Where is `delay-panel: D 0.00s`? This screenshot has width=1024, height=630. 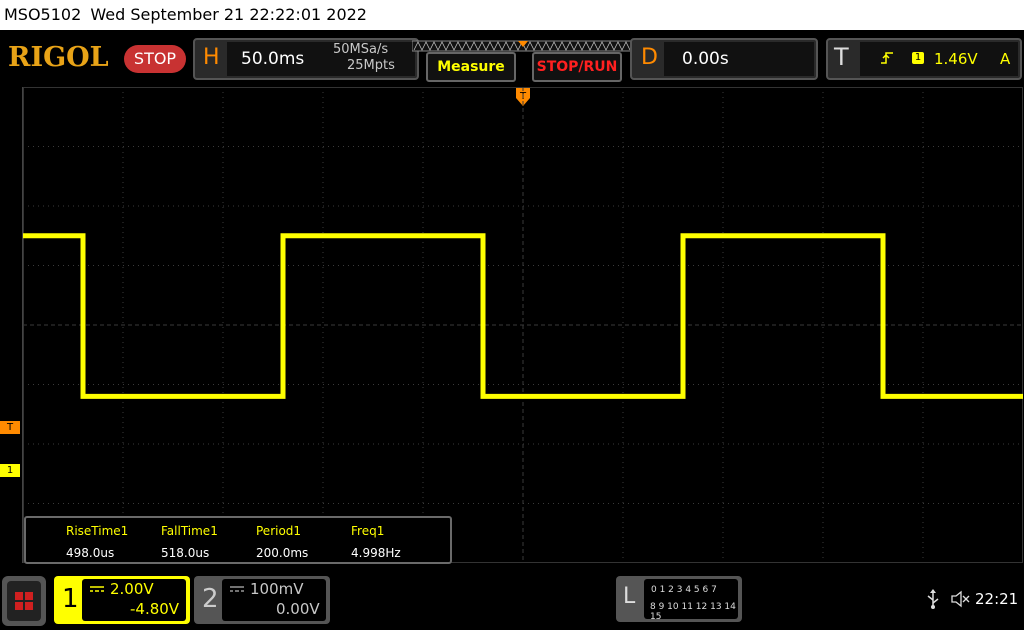
delay-panel: D 0.00s is located at coordinates (724, 59).